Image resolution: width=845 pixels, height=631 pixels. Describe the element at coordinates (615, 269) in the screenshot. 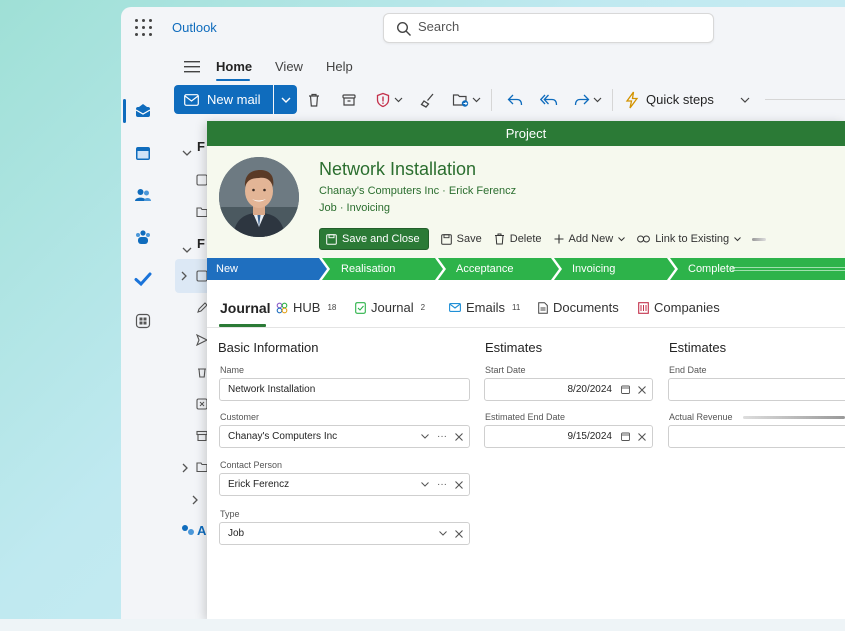

I see `stage-invoicing: Invoicing` at that location.